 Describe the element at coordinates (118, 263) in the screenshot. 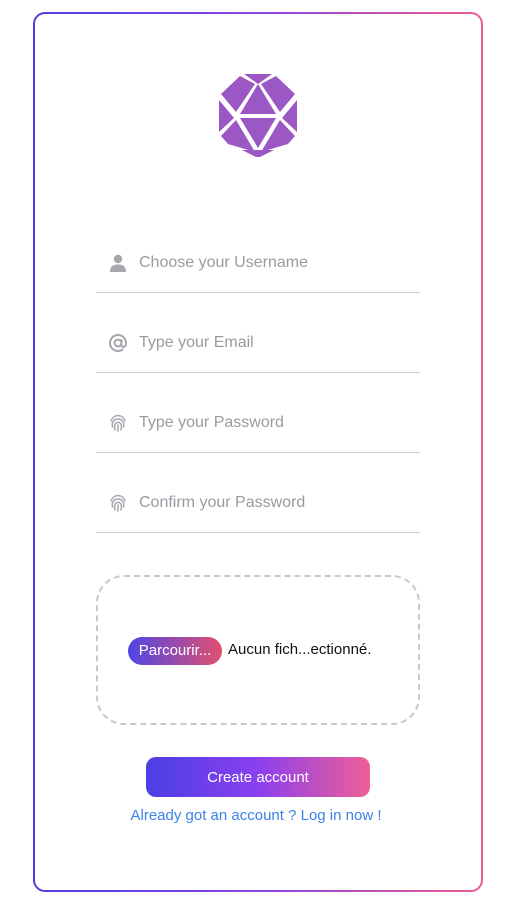

I see `user-icon` at that location.